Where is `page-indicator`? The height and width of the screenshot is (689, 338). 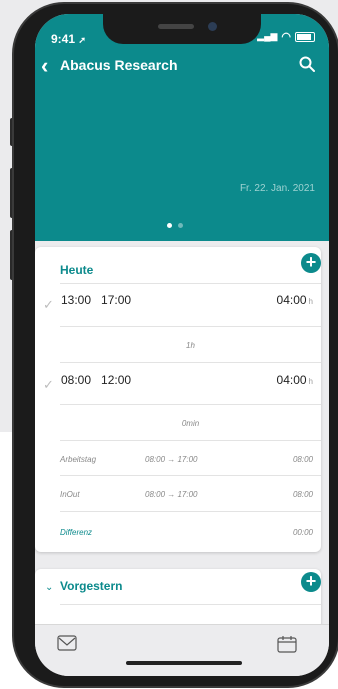
page-indicator is located at coordinates (175, 225).